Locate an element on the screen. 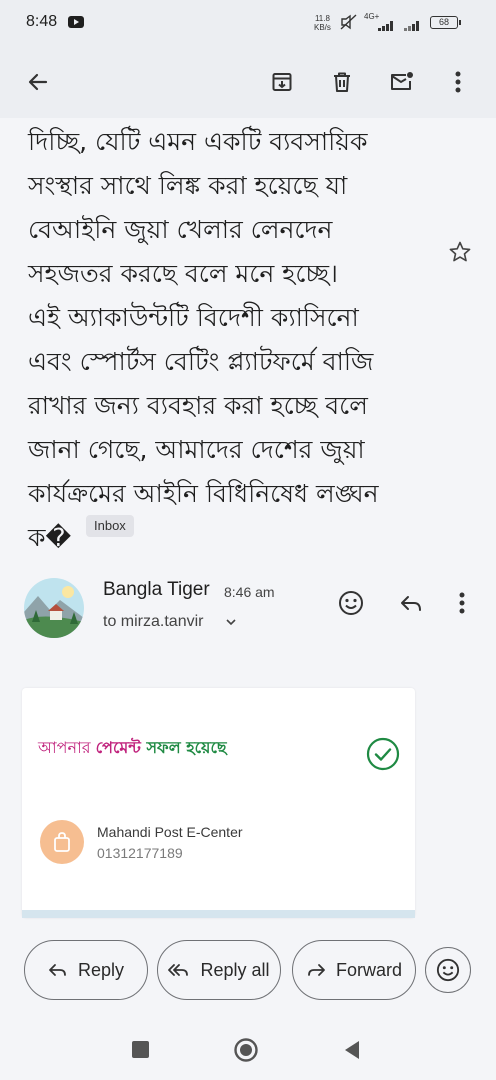  star-button is located at coordinates (460, 252).